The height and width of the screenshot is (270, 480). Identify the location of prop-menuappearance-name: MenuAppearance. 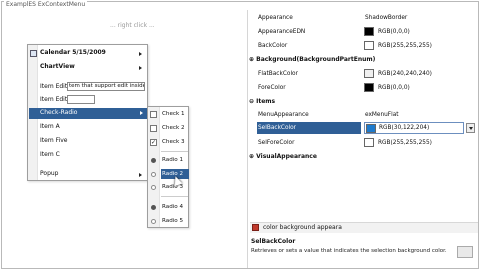
(283, 115).